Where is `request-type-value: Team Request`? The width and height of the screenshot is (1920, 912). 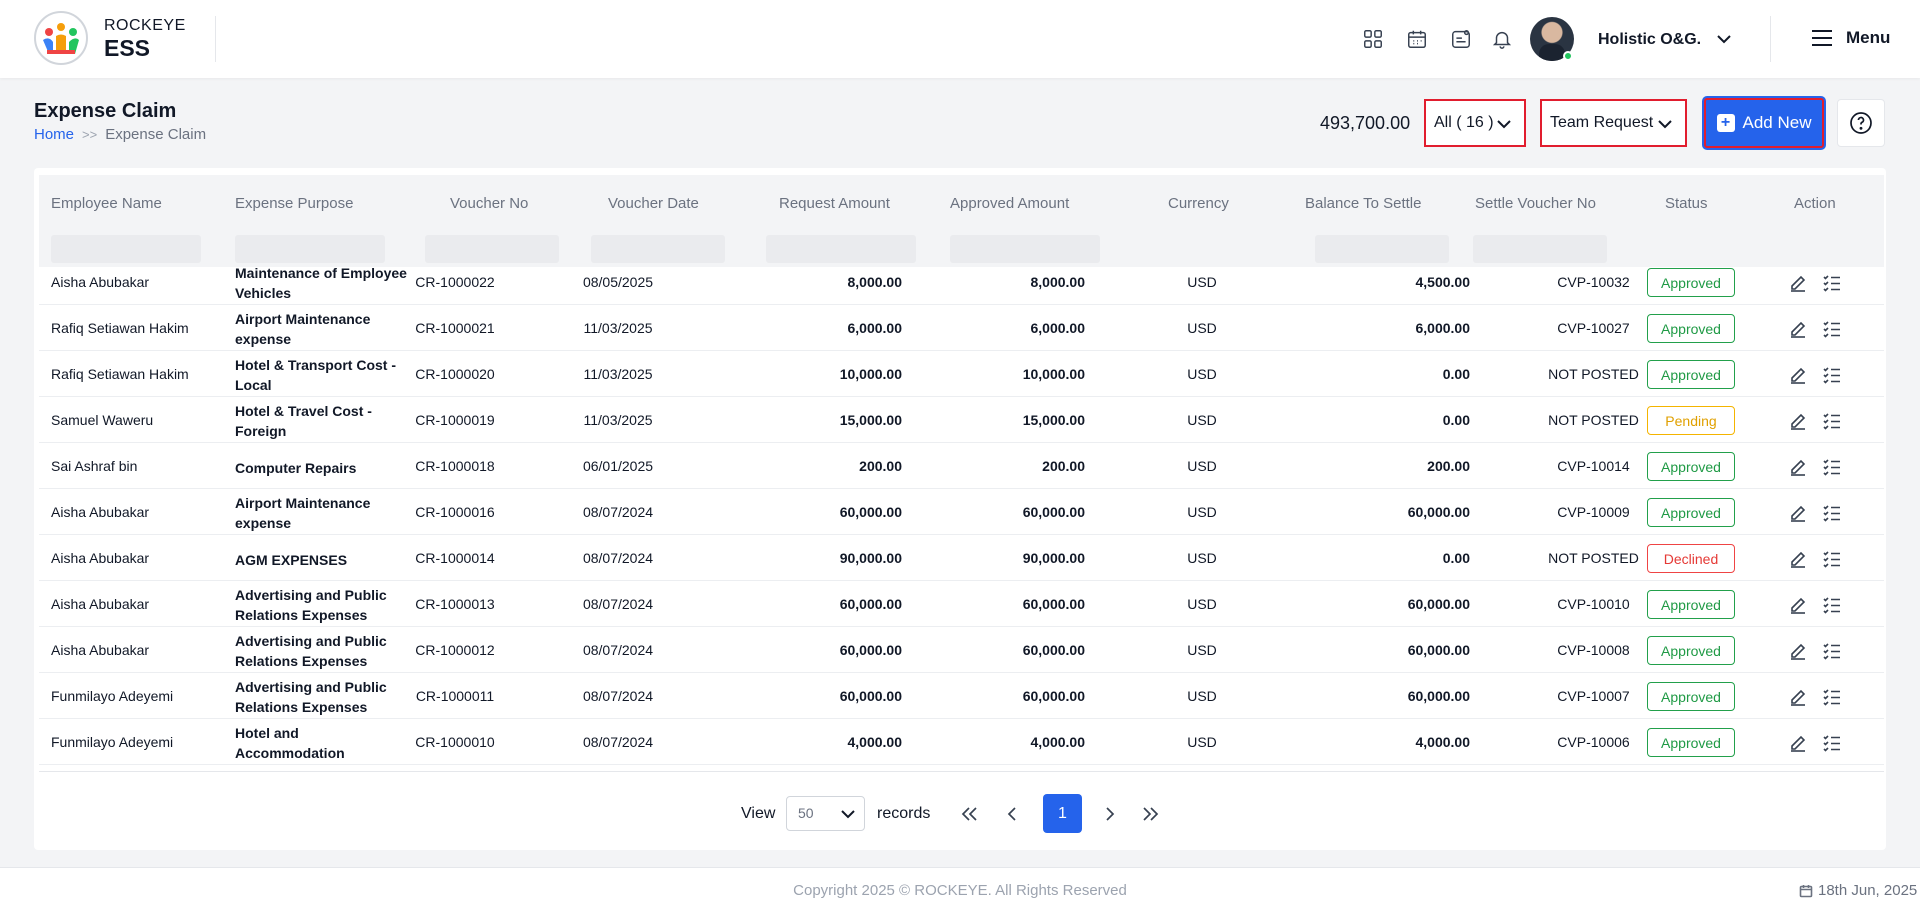
request-type-value: Team Request is located at coordinates (1602, 122).